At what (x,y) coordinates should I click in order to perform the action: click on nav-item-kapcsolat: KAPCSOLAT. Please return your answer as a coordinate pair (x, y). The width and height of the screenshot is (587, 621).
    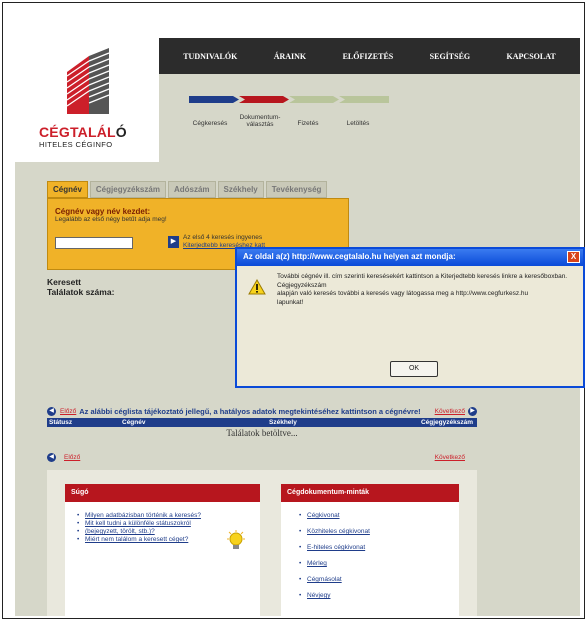
    Looking at the image, I should click on (531, 56).